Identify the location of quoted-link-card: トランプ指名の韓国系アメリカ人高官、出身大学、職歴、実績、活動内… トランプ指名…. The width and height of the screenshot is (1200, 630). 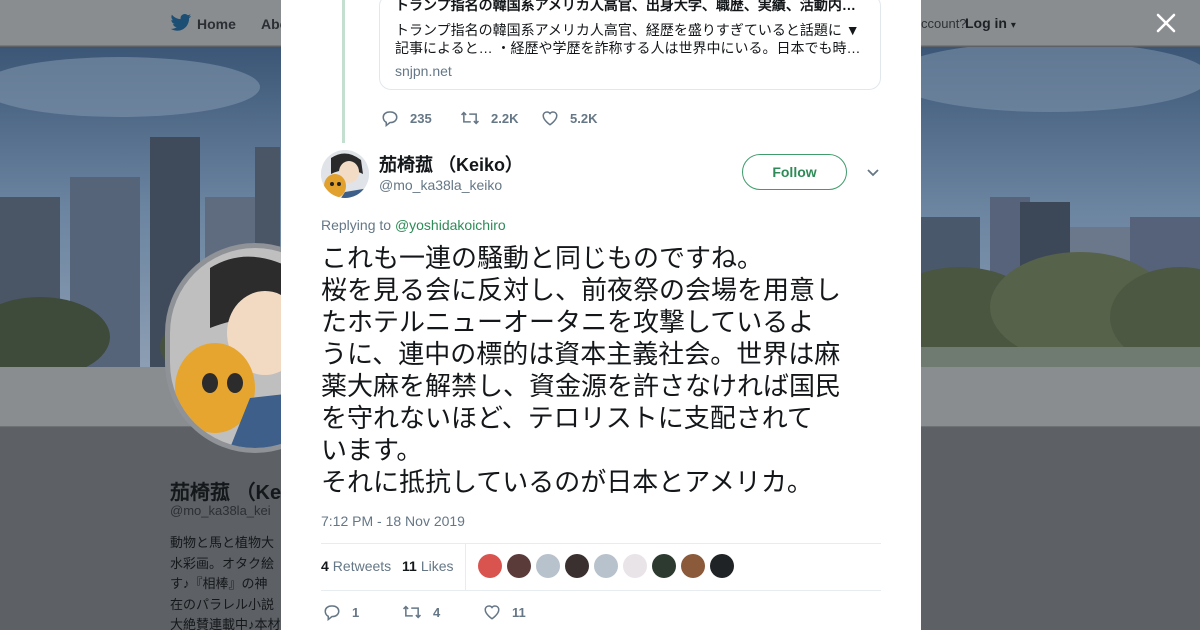
(630, 45).